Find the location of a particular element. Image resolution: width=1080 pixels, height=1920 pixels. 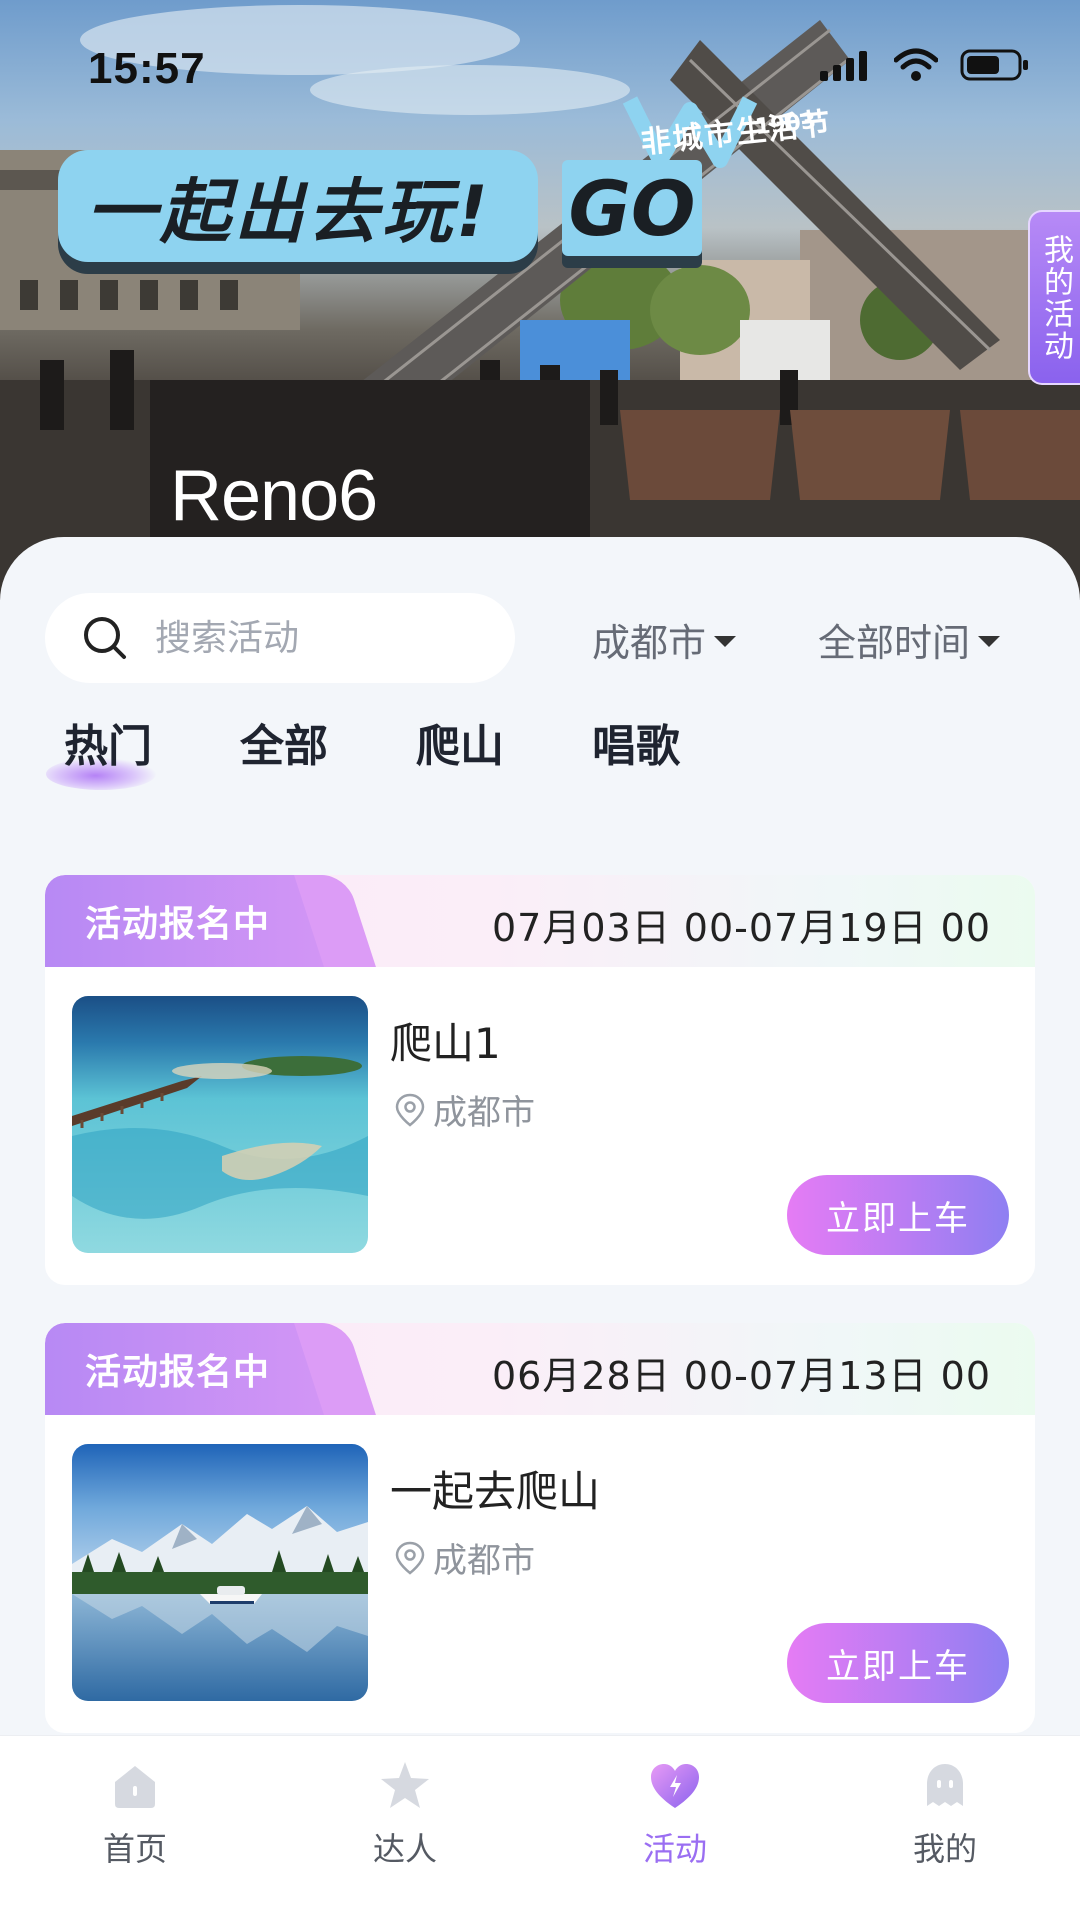

tab-singing: 唱歌 is located at coordinates (636, 742).